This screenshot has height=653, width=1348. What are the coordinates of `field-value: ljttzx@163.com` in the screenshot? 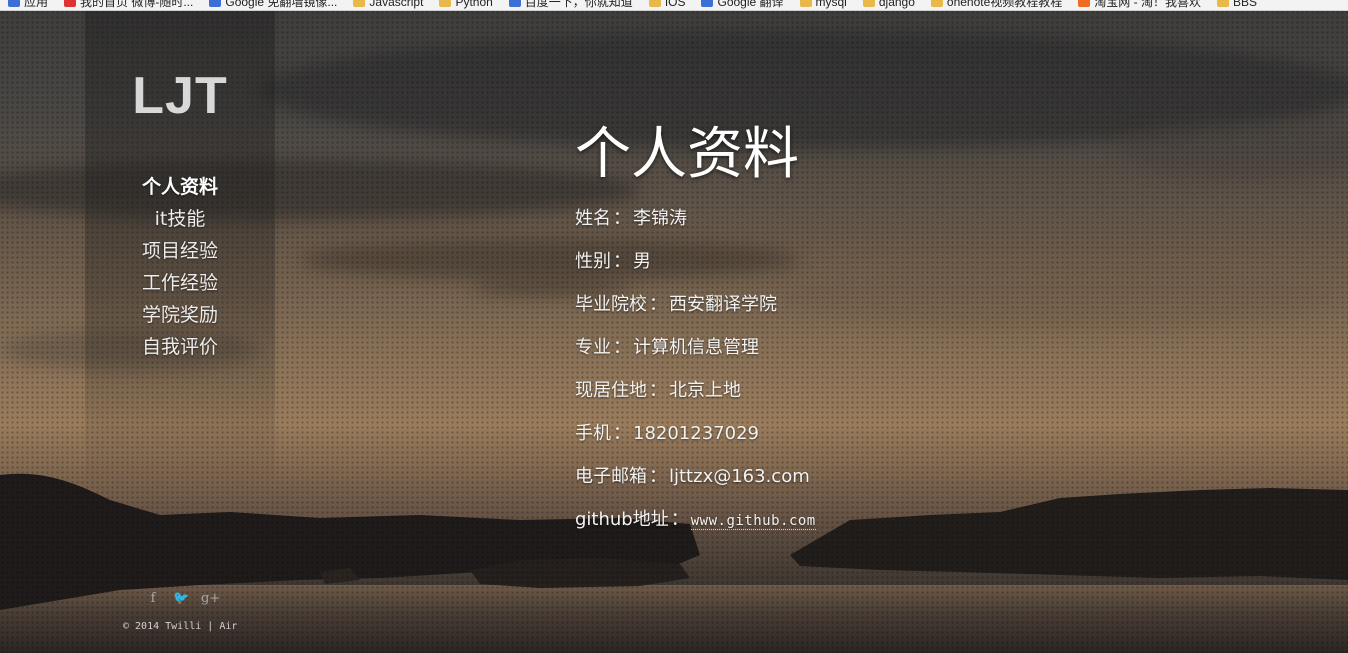 It's located at (739, 476).